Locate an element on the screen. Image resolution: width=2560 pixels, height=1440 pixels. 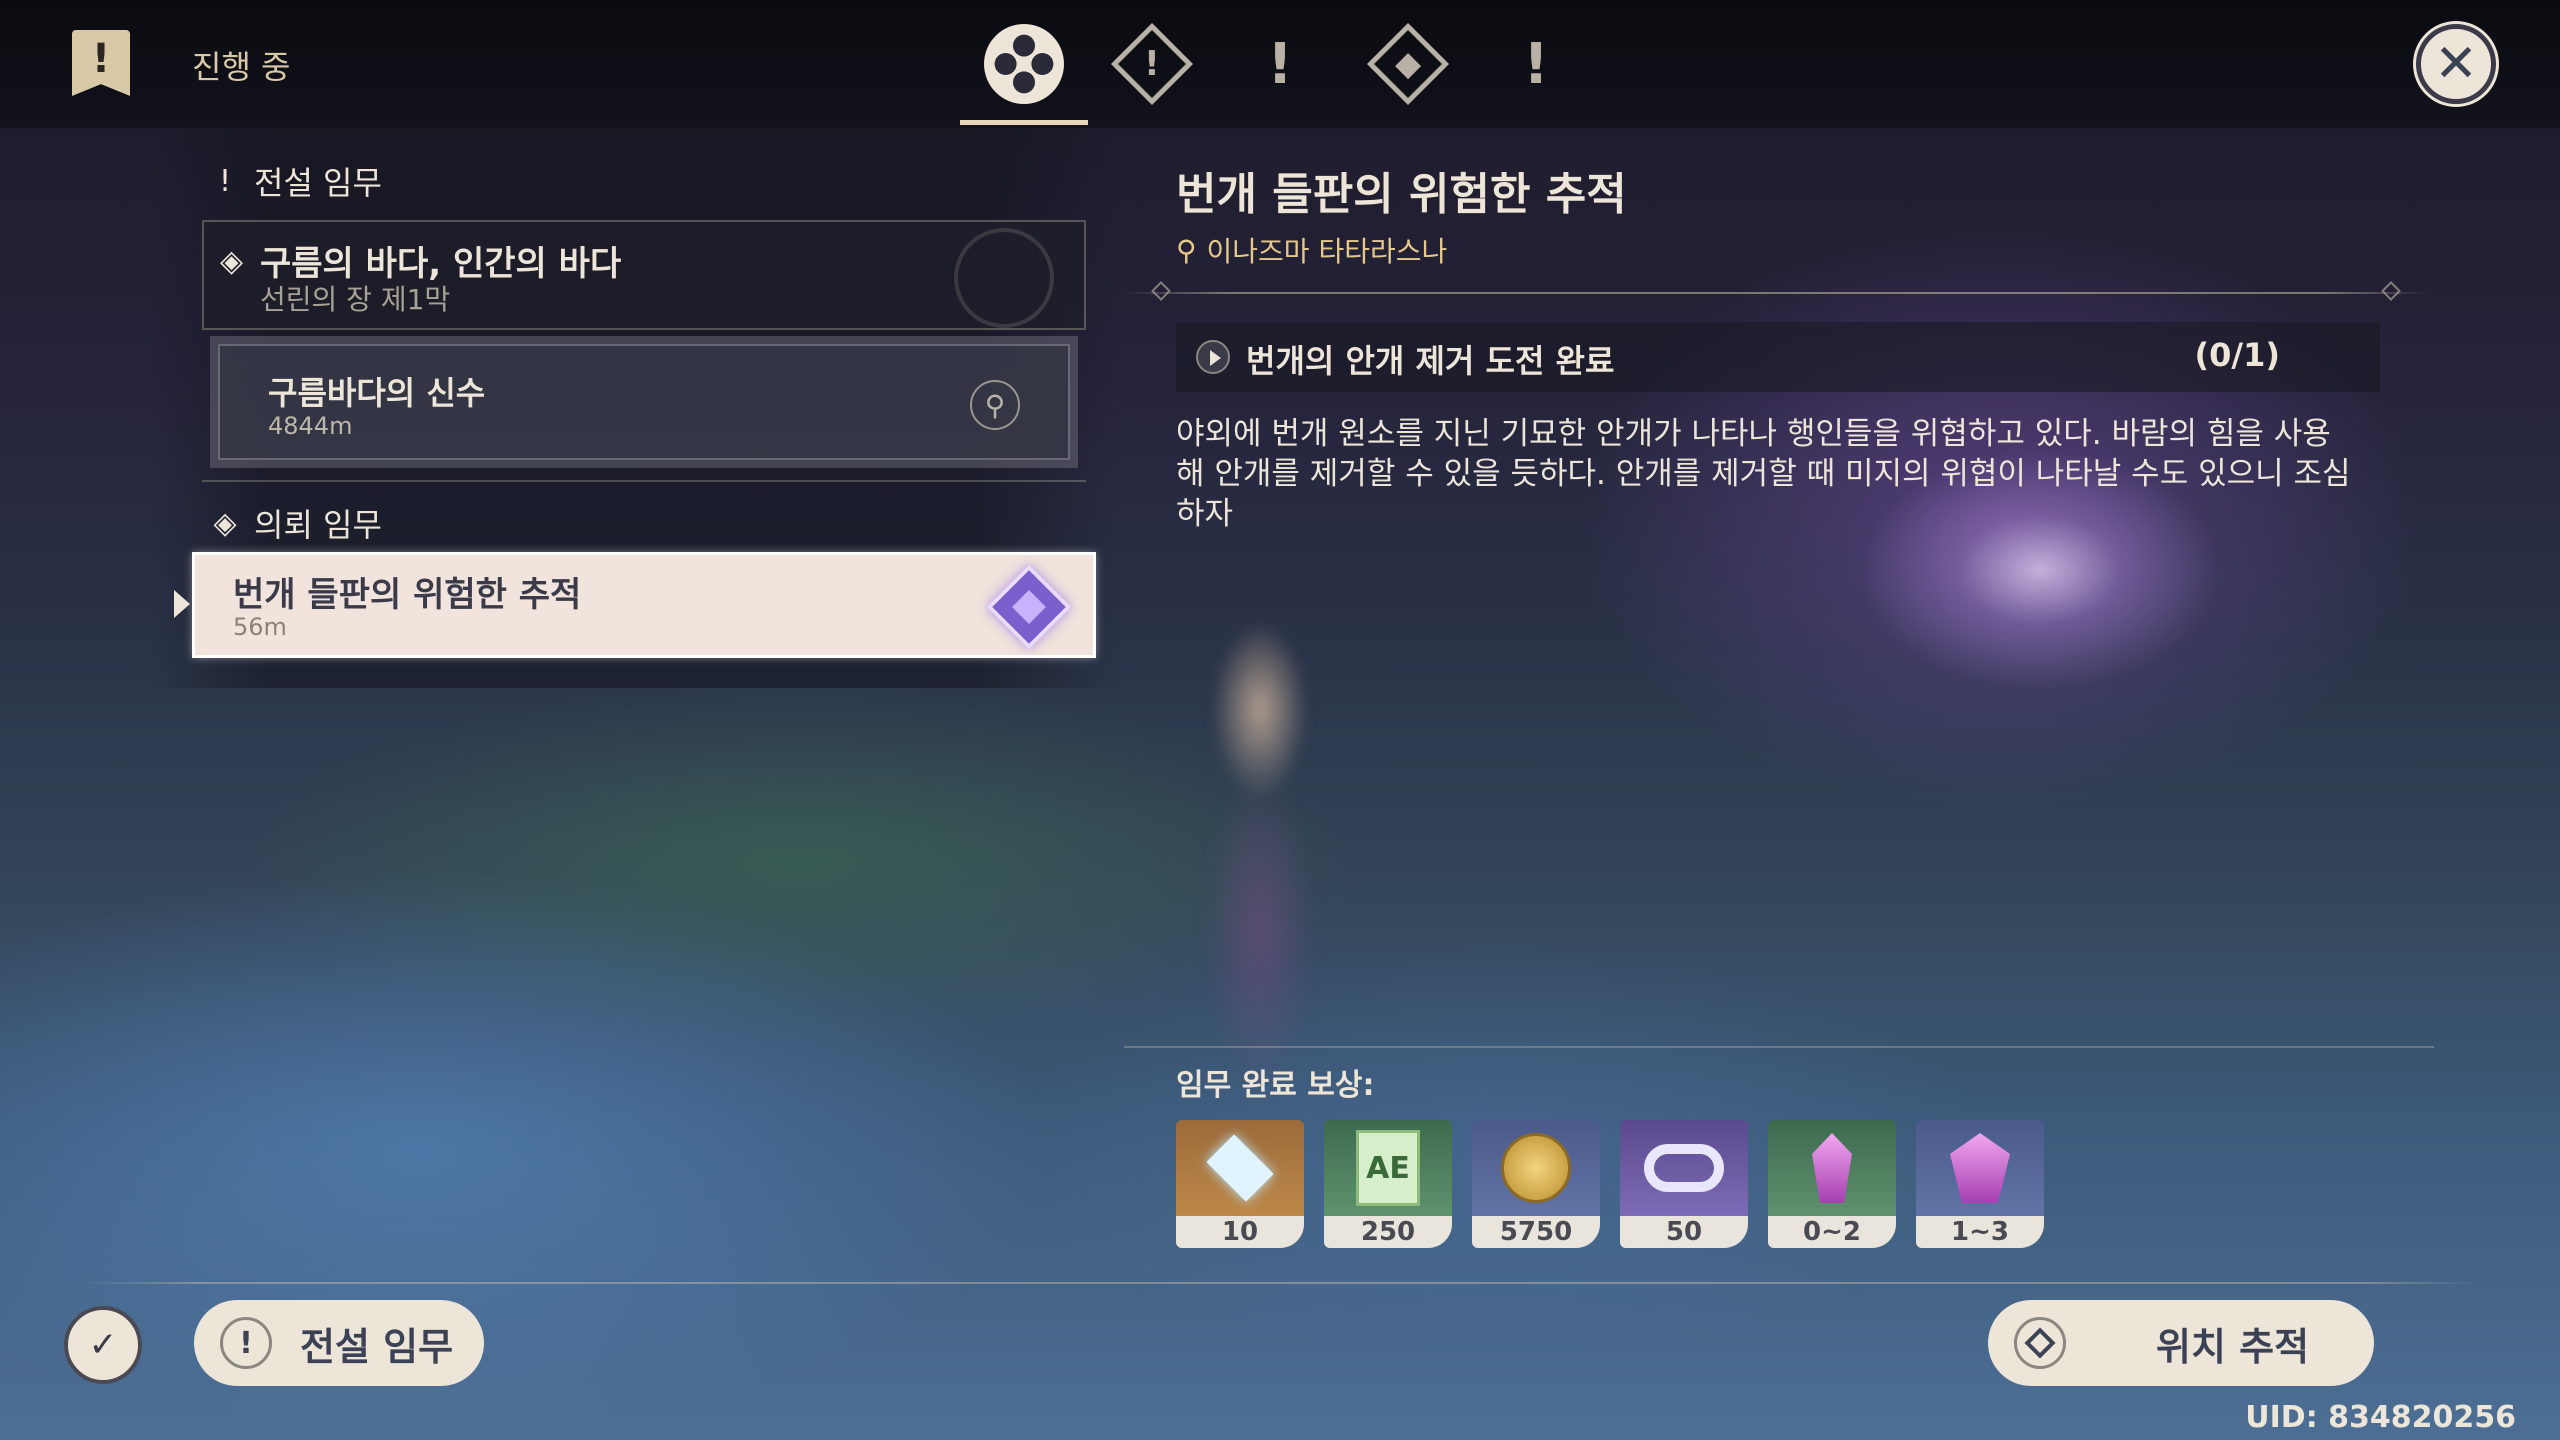
archon-filter-icon: ! is located at coordinates (246, 1343).